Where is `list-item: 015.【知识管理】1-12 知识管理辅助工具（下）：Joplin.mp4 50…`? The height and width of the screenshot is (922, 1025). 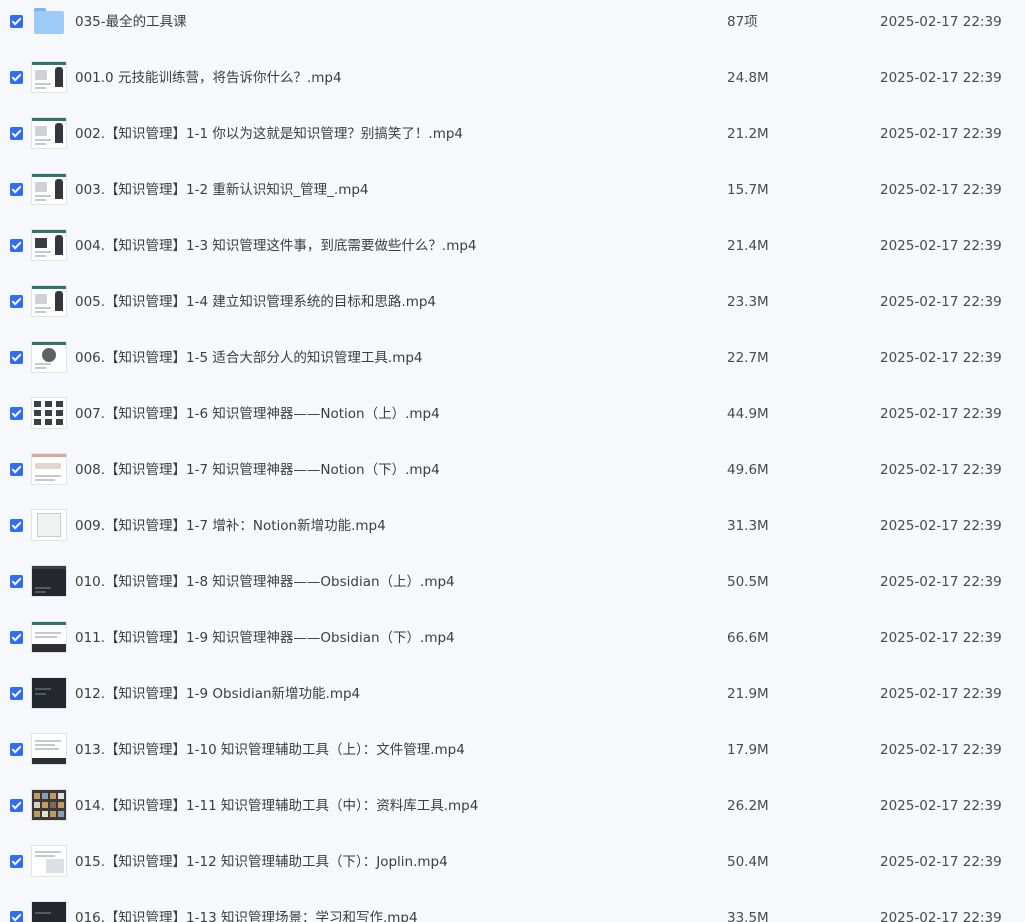
list-item: 015.【知识管理】1-12 知识管理辅助工具（下）：Joplin.mp4 50… is located at coordinates (512, 868).